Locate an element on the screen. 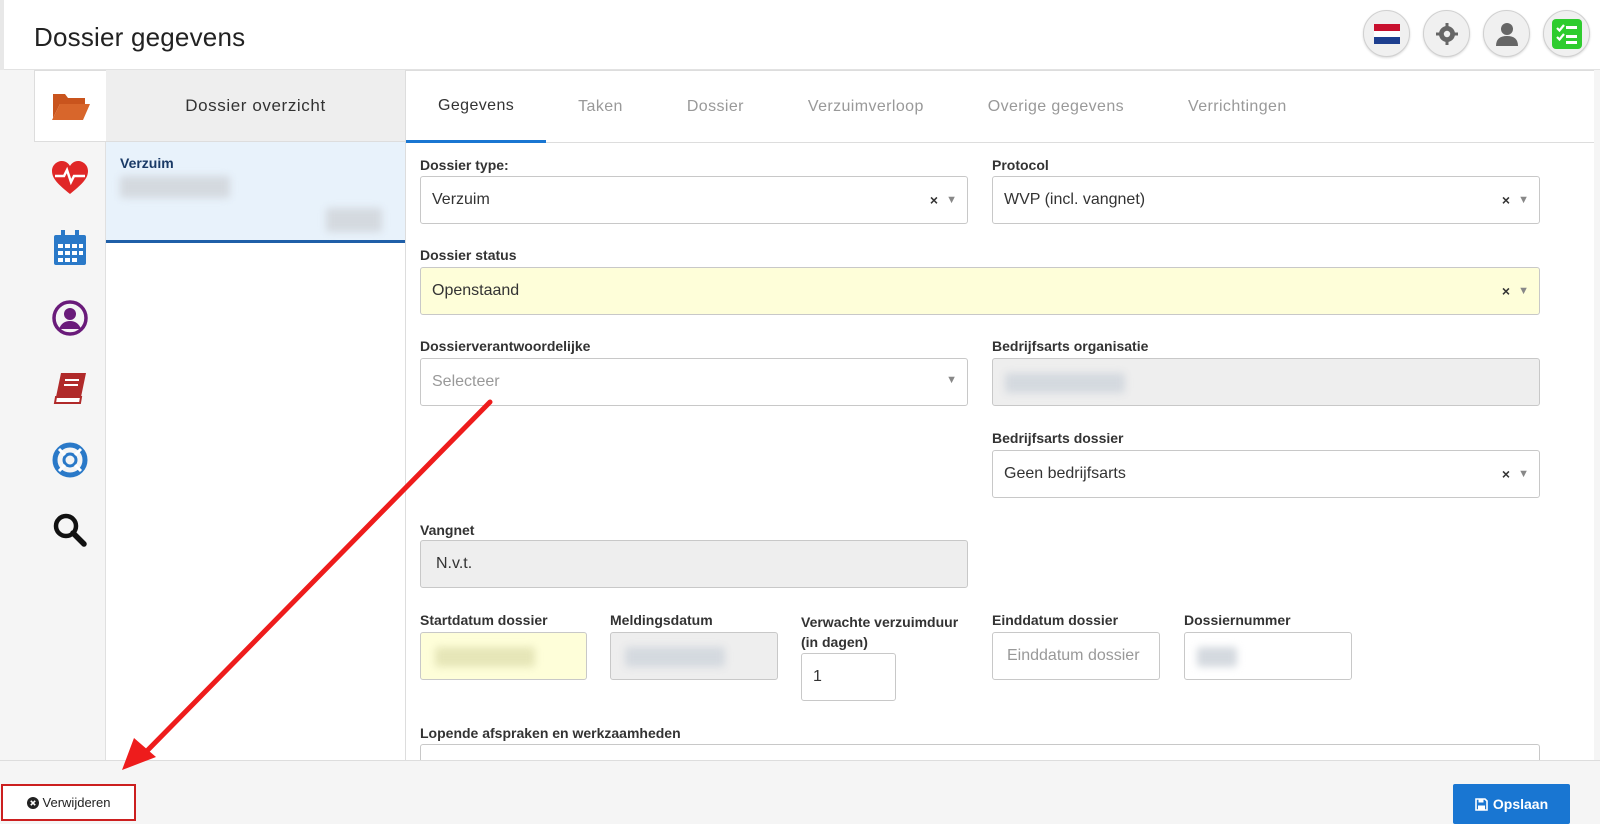  save-button: Opslaan is located at coordinates (1511, 804).